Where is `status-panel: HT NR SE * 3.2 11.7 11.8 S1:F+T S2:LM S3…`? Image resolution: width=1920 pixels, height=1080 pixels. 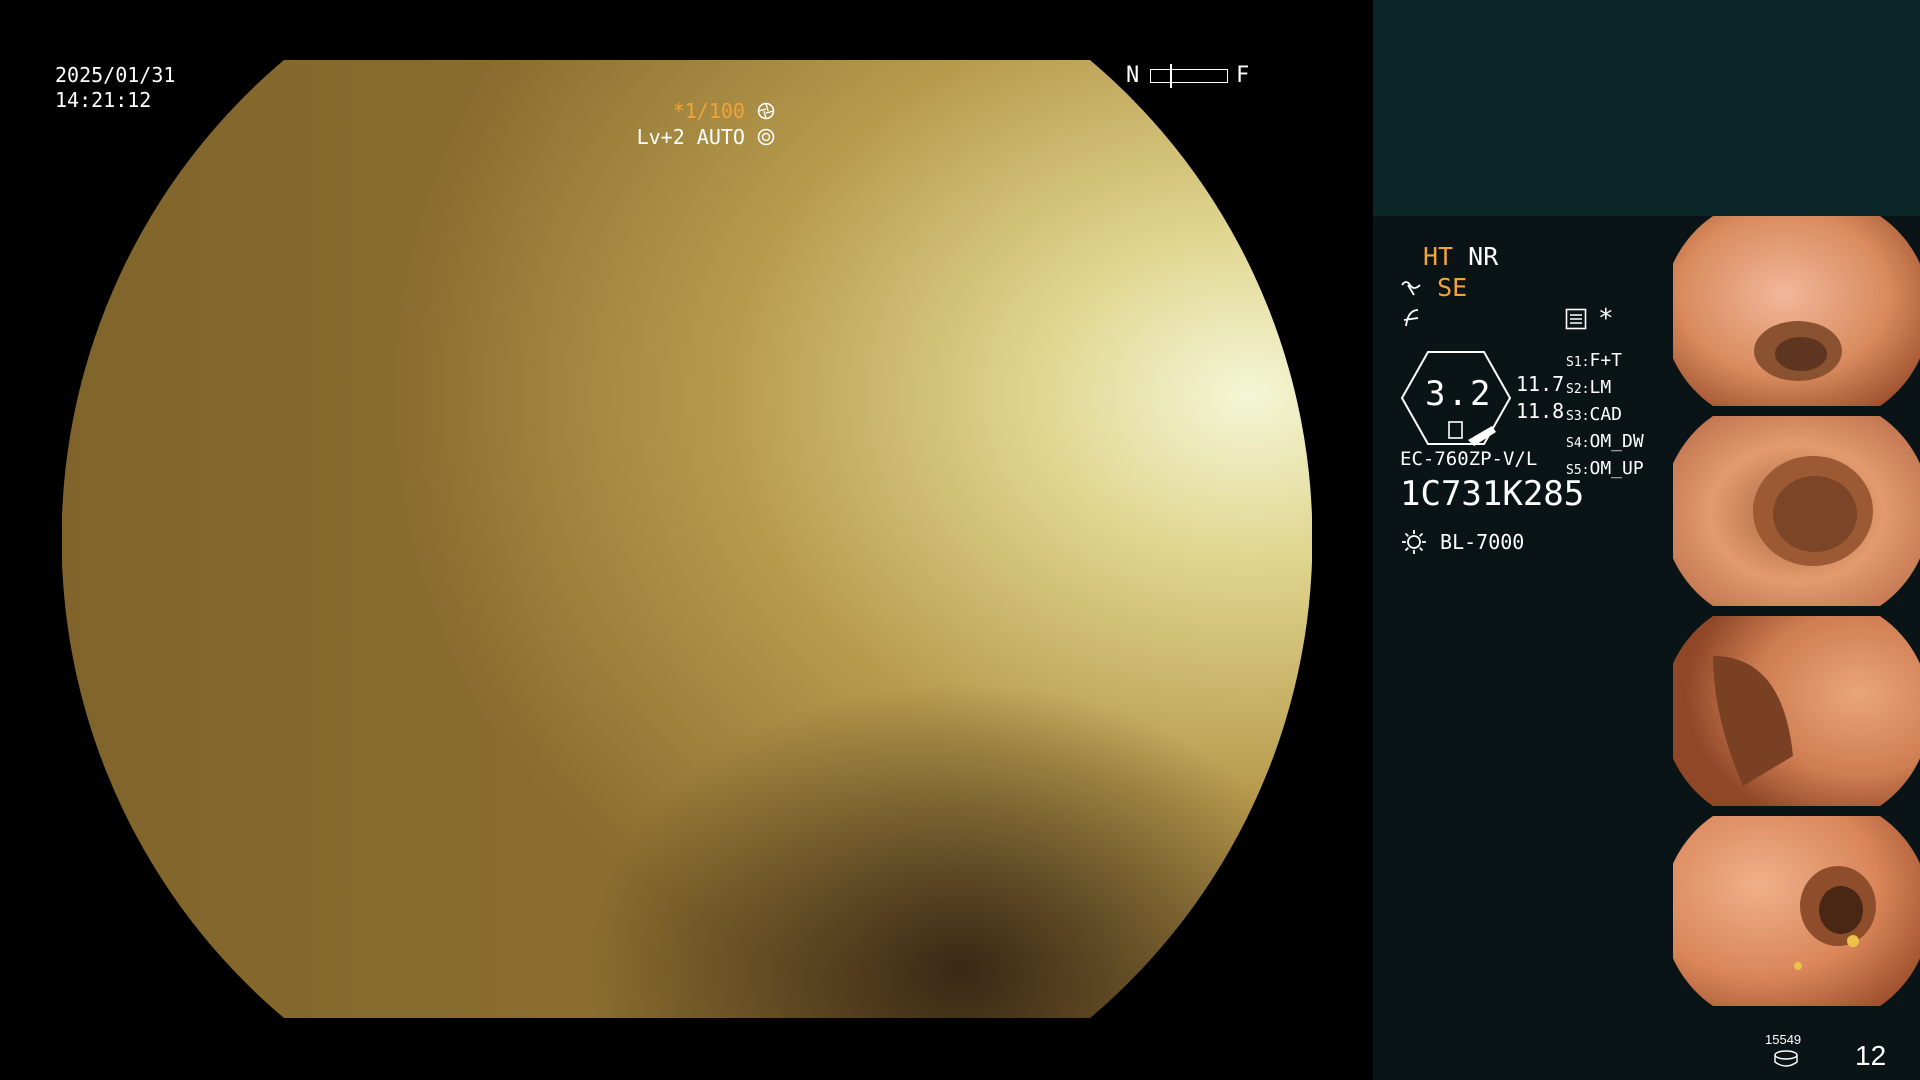
status-panel: HT NR SE * 3.2 11.7 11.8 S1:F+T S2:LM S3… is located at coordinates (1523, 648).